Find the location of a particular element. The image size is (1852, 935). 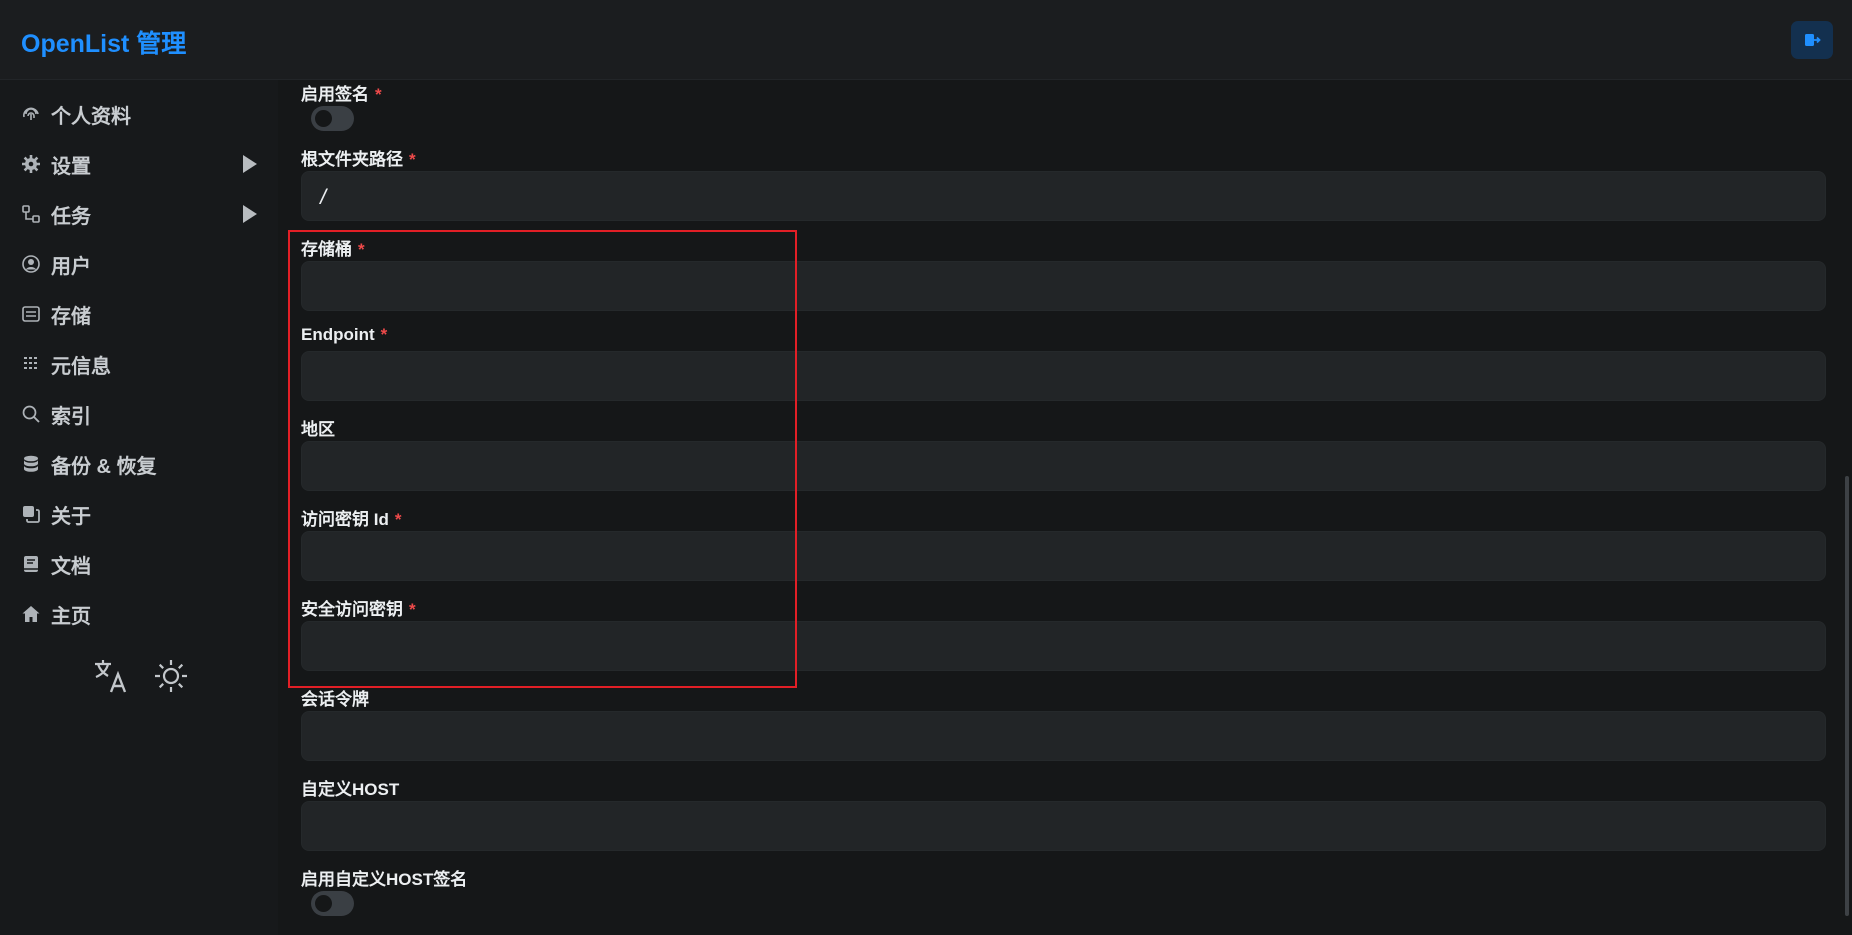

sidebar-item-home: 主页 is located at coordinates (139, 614).